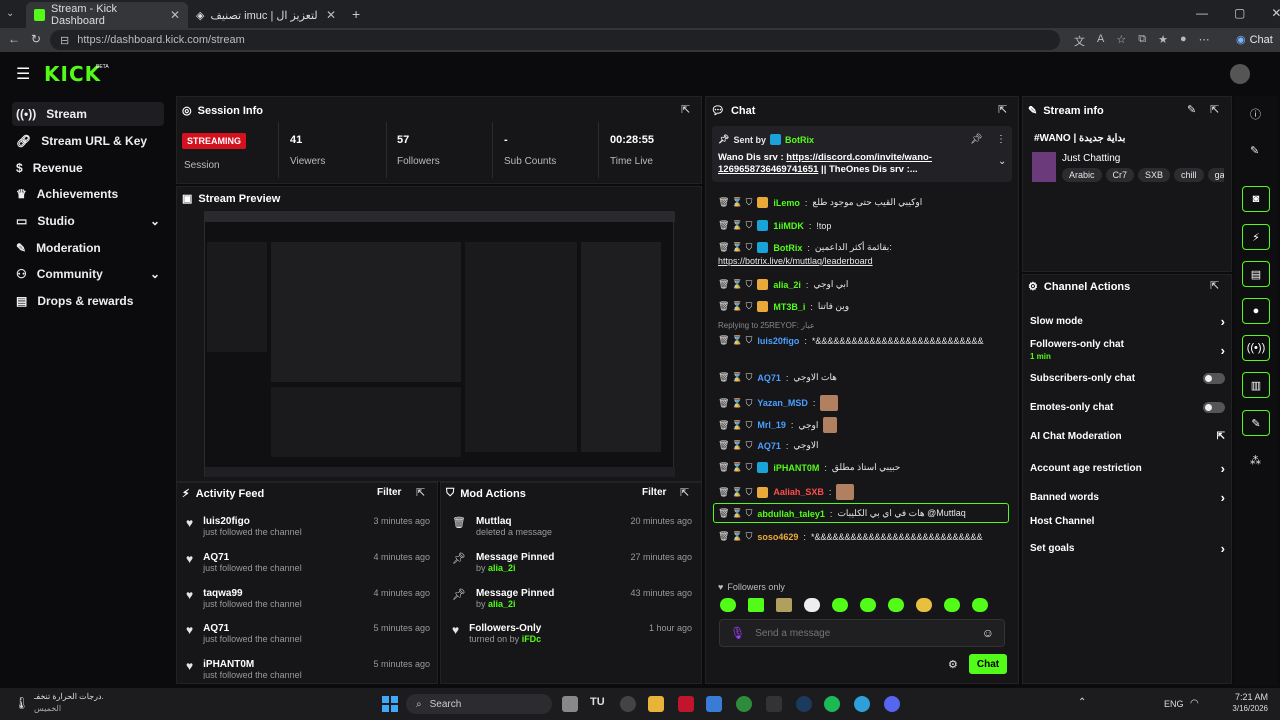 Image resolution: width=1280 pixels, height=720 pixels. What do you see at coordinates (1240, 74) in the screenshot?
I see `user-avatar` at bounding box center [1240, 74].